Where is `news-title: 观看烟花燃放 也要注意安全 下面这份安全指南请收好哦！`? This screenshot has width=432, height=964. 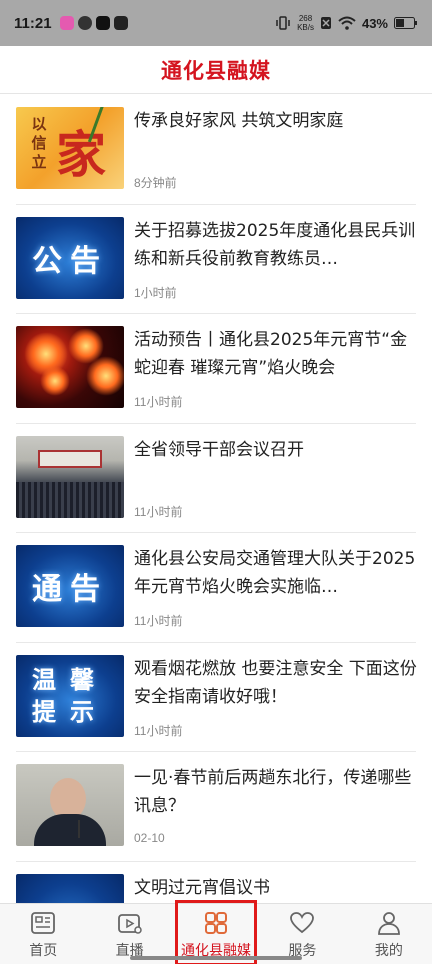 news-title: 观看烟花燃放 也要注意安全 下面这份安全指南请收好哦！ is located at coordinates (275, 682).